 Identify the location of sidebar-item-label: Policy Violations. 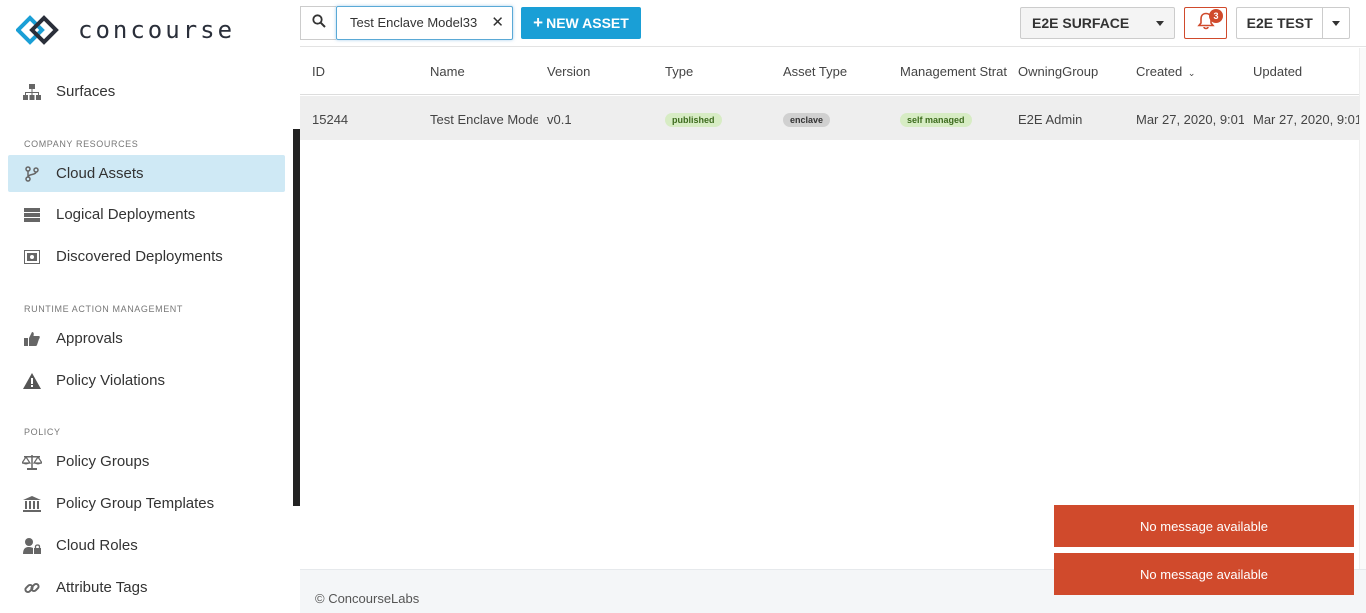
(110, 380).